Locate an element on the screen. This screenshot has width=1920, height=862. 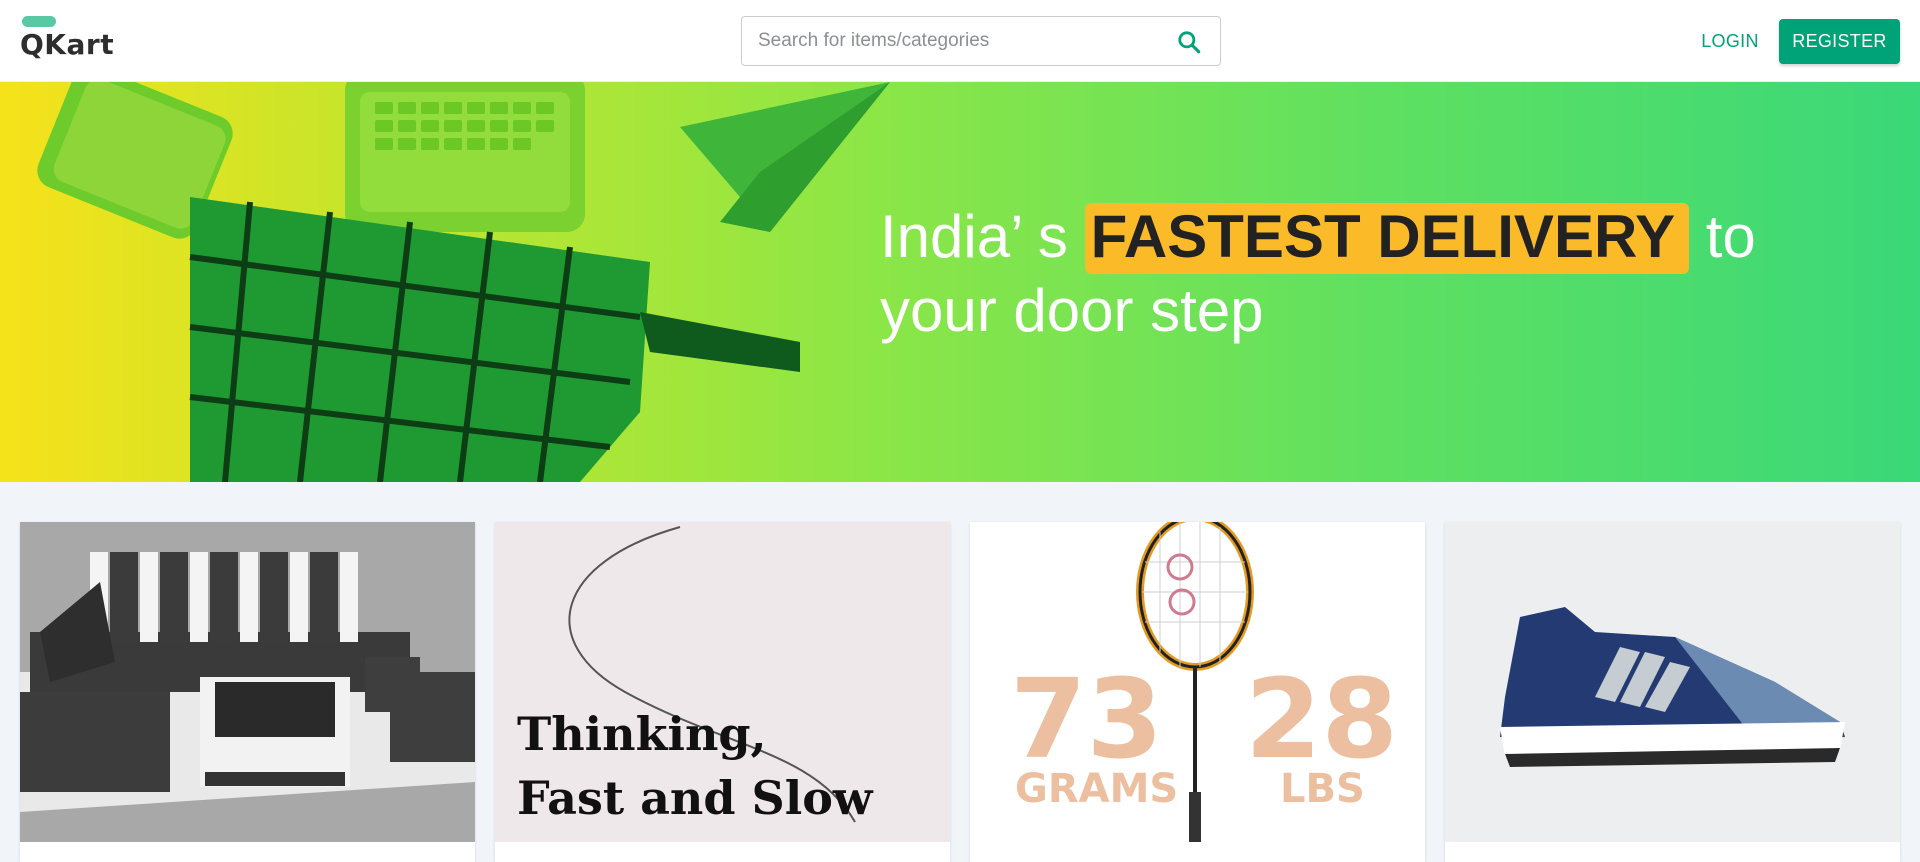
laptop-icon is located at coordinates (465, 157).